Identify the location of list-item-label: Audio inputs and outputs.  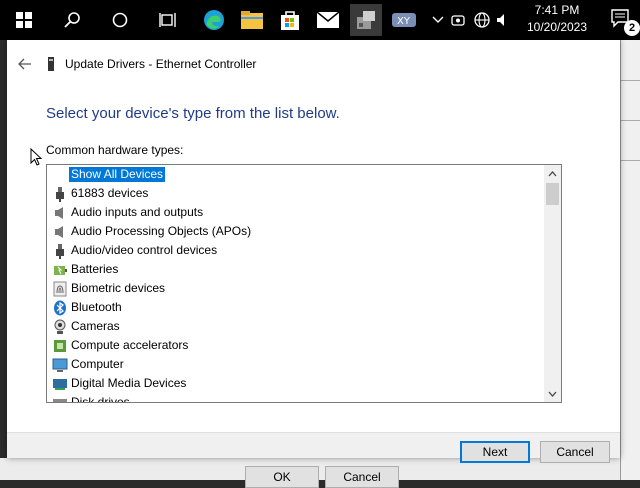
(137, 212).